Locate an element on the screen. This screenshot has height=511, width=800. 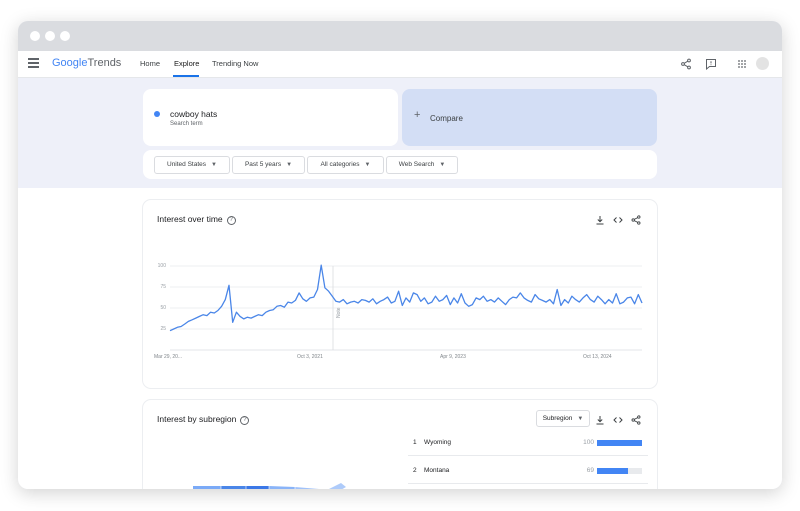
region-name: Montana is located at coordinates (437, 470).